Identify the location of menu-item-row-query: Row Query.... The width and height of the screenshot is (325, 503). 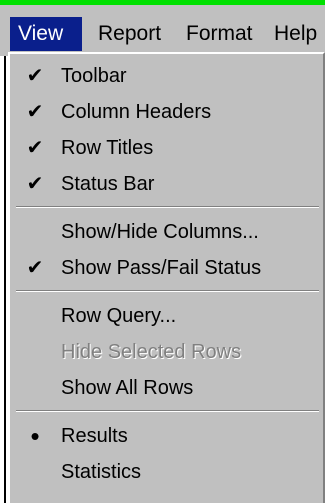
(166, 316).